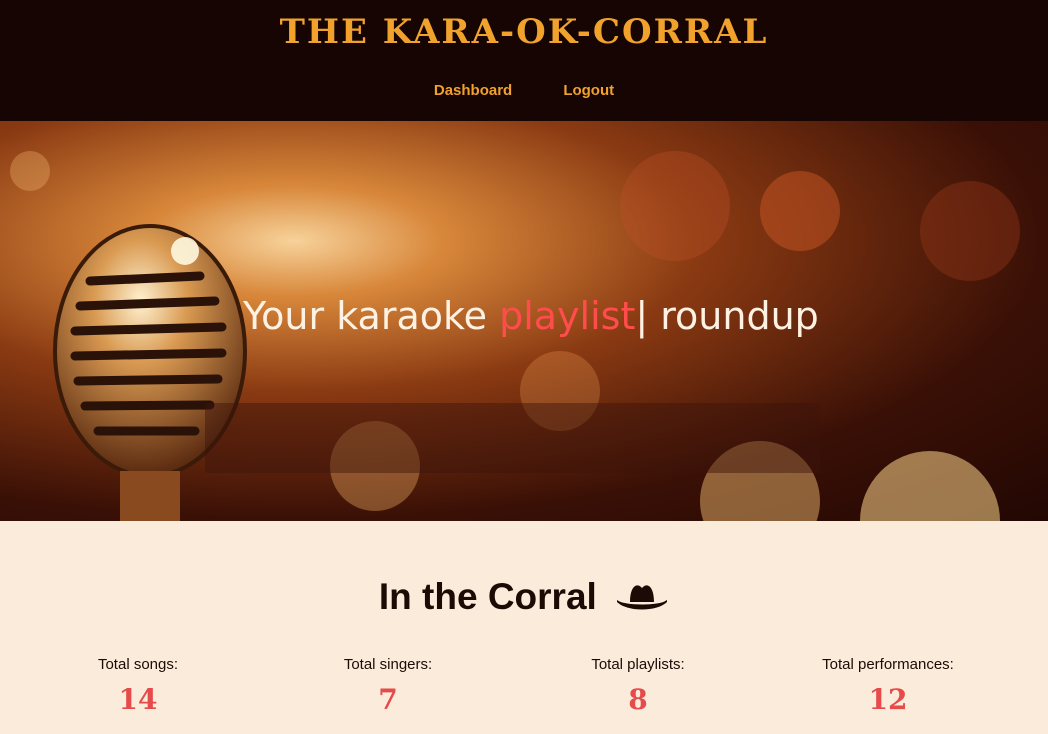 The height and width of the screenshot is (734, 1048). I want to click on hero-heading: Your karaoke playlist| roundup, so click(531, 316).